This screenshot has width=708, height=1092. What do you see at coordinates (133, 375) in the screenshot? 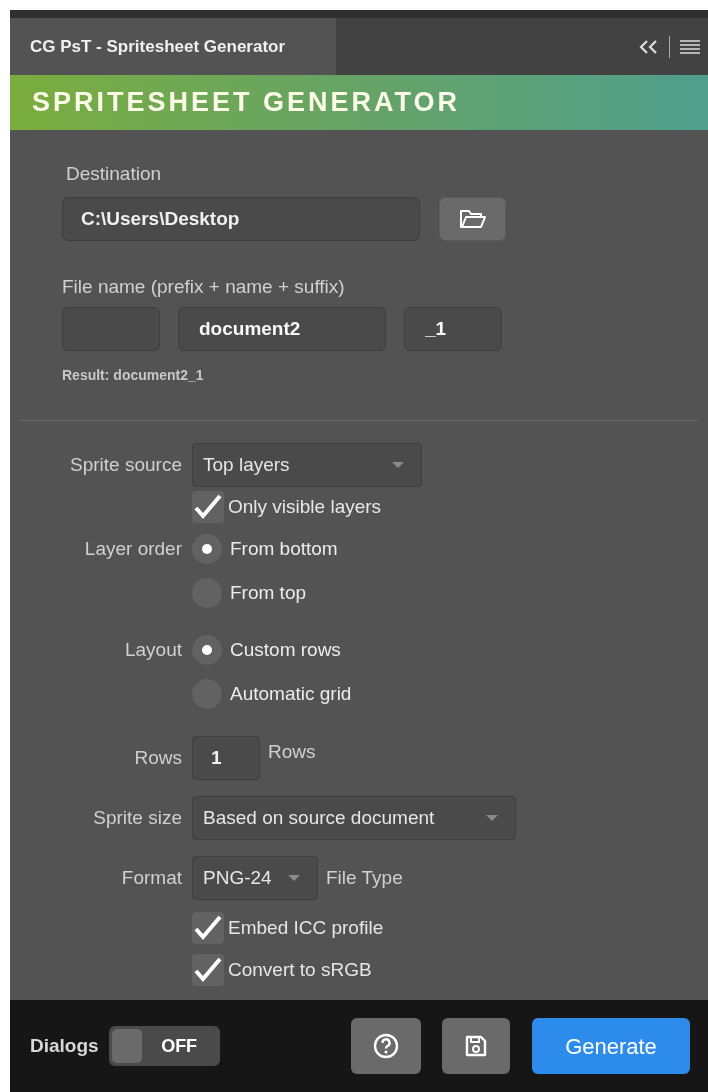
I see `result-text: Result: document2_1` at bounding box center [133, 375].